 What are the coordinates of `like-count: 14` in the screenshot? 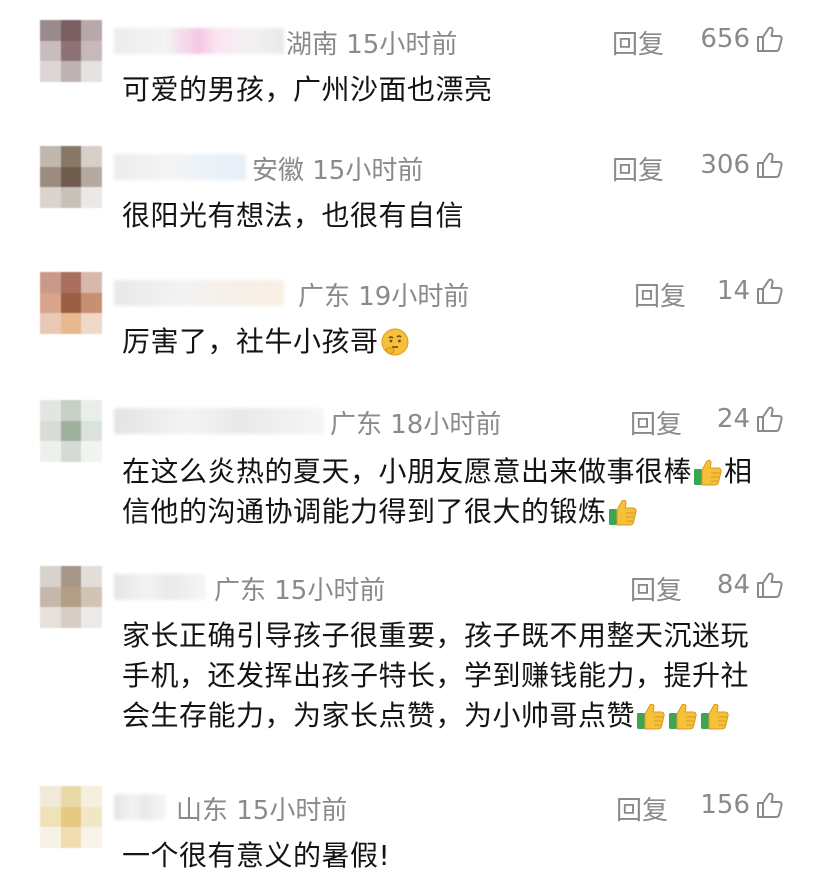 It's located at (733, 291).